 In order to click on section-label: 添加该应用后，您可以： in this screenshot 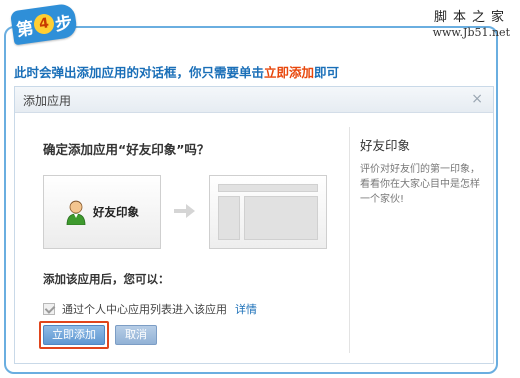, I will do `click(106, 279)`.